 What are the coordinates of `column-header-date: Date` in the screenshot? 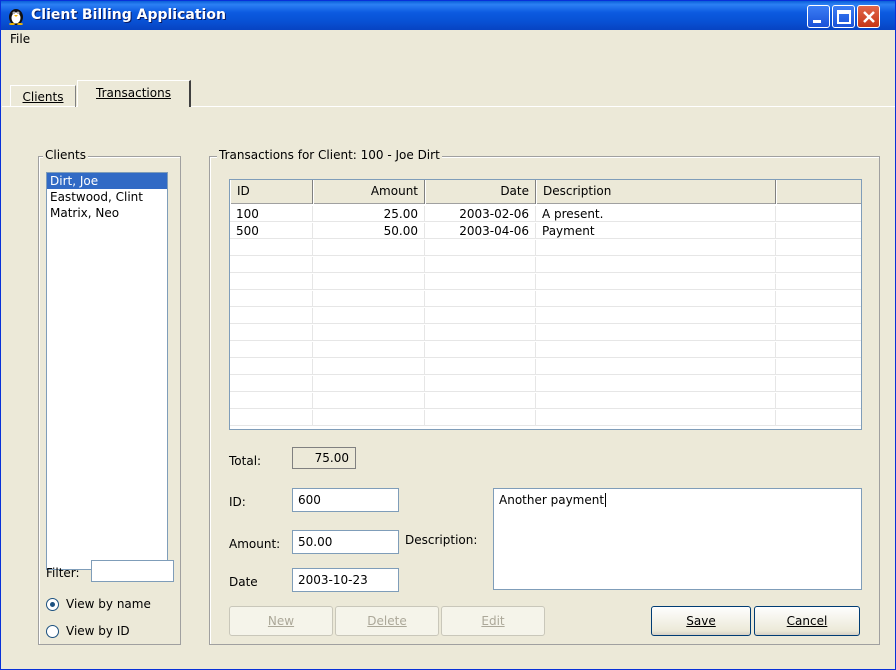 It's located at (480, 192).